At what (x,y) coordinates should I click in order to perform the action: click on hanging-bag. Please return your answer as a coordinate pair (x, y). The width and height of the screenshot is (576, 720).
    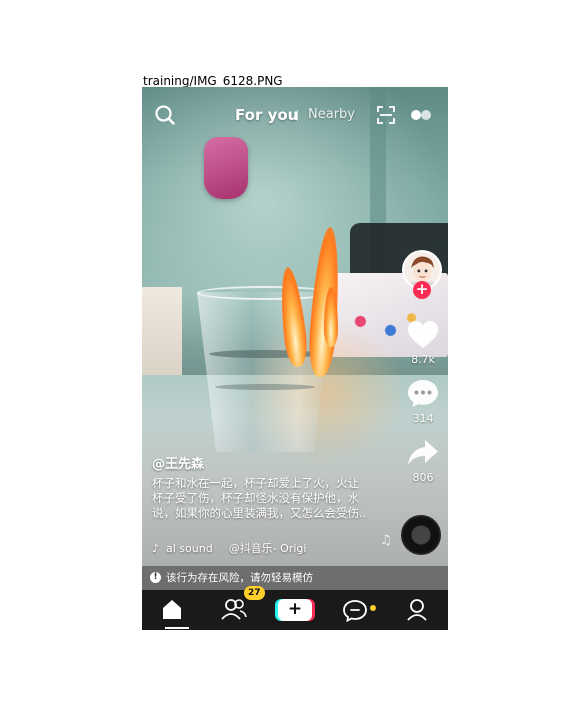
    Looking at the image, I should click on (226, 168).